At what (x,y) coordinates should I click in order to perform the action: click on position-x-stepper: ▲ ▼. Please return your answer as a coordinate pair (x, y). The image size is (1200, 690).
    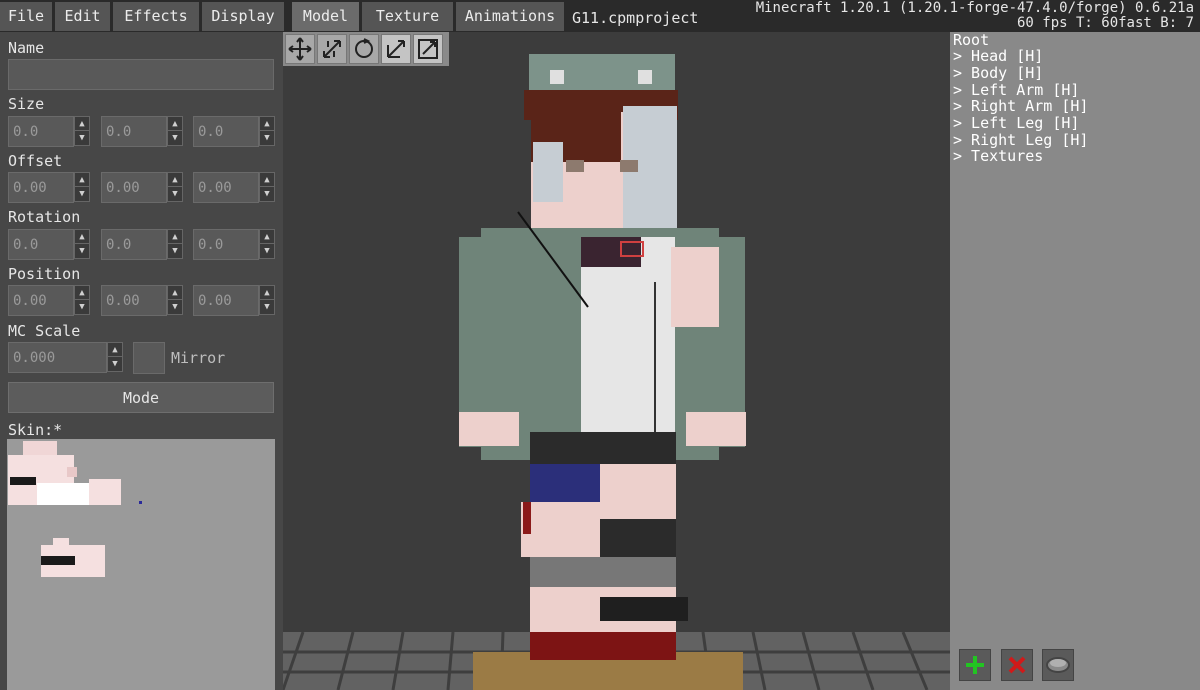
    Looking at the image, I should click on (82, 300).